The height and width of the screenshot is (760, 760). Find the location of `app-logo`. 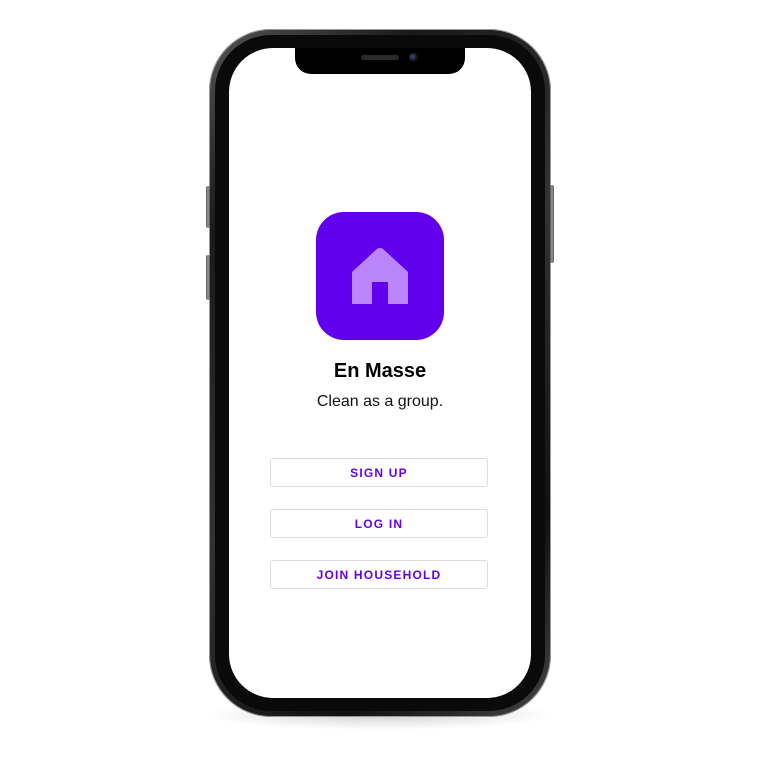

app-logo is located at coordinates (380, 276).